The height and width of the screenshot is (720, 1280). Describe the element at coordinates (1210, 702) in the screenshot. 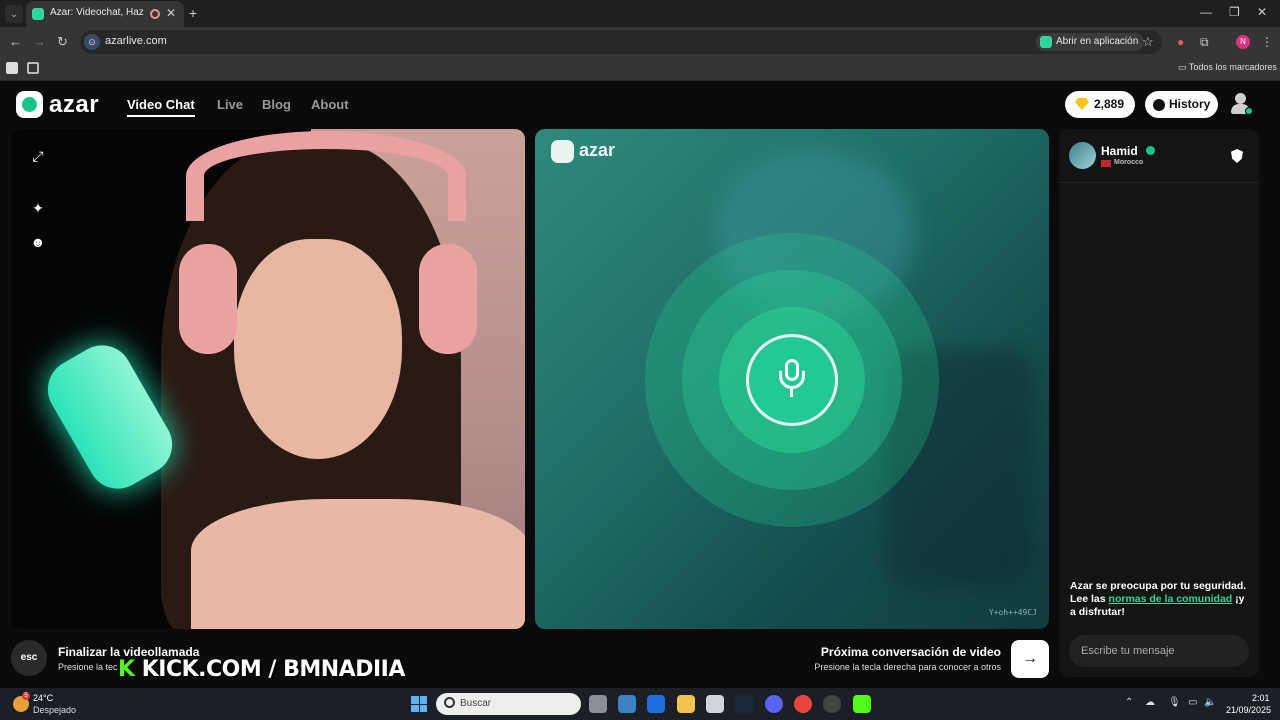

I see `volume-icon: 🔈` at that location.